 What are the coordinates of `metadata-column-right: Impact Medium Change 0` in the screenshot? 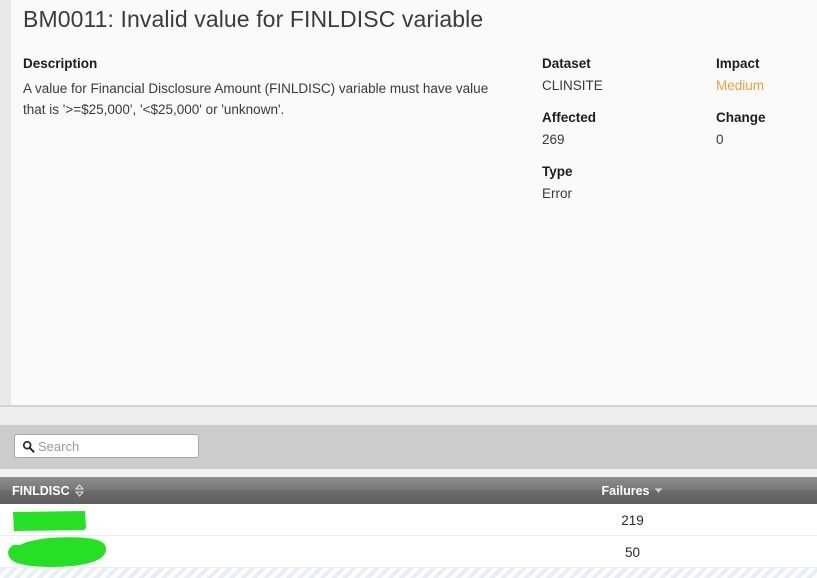 It's located at (741, 110).